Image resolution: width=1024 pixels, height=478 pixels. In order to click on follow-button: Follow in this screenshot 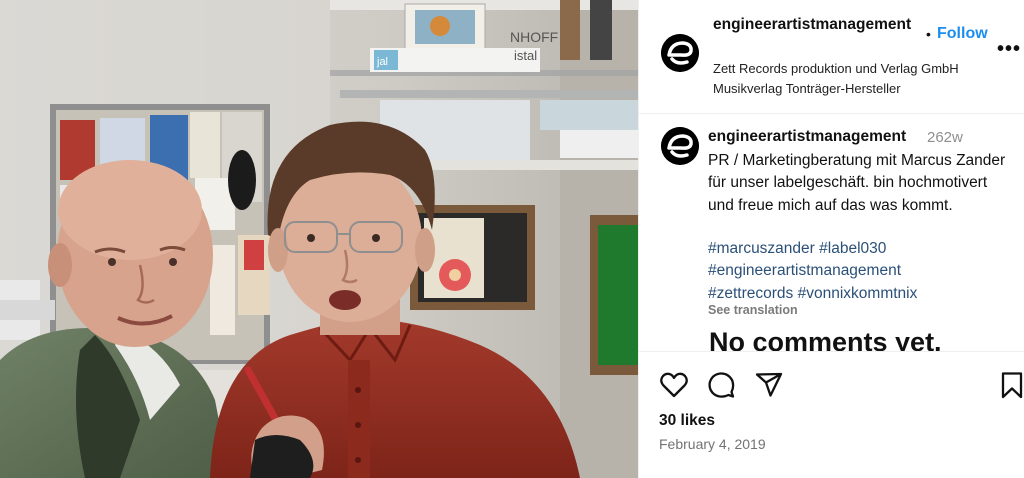, I will do `click(962, 34)`.